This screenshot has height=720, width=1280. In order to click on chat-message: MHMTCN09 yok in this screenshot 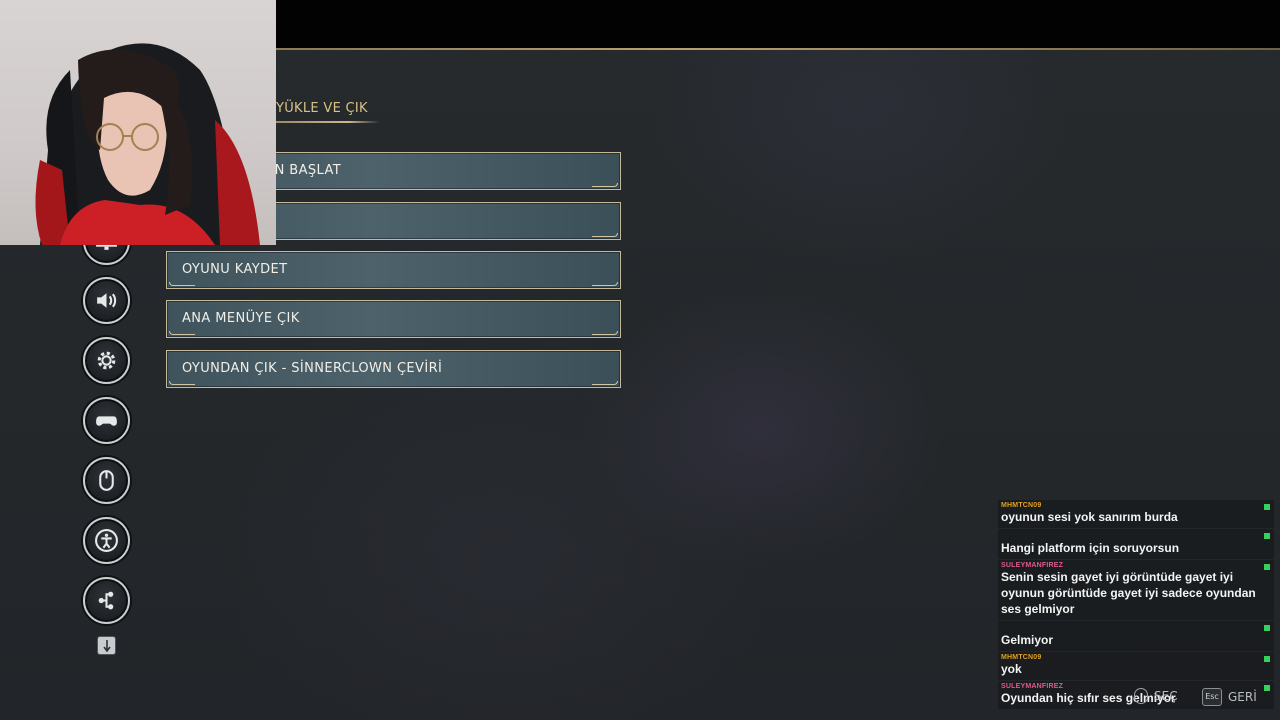, I will do `click(1136, 666)`.